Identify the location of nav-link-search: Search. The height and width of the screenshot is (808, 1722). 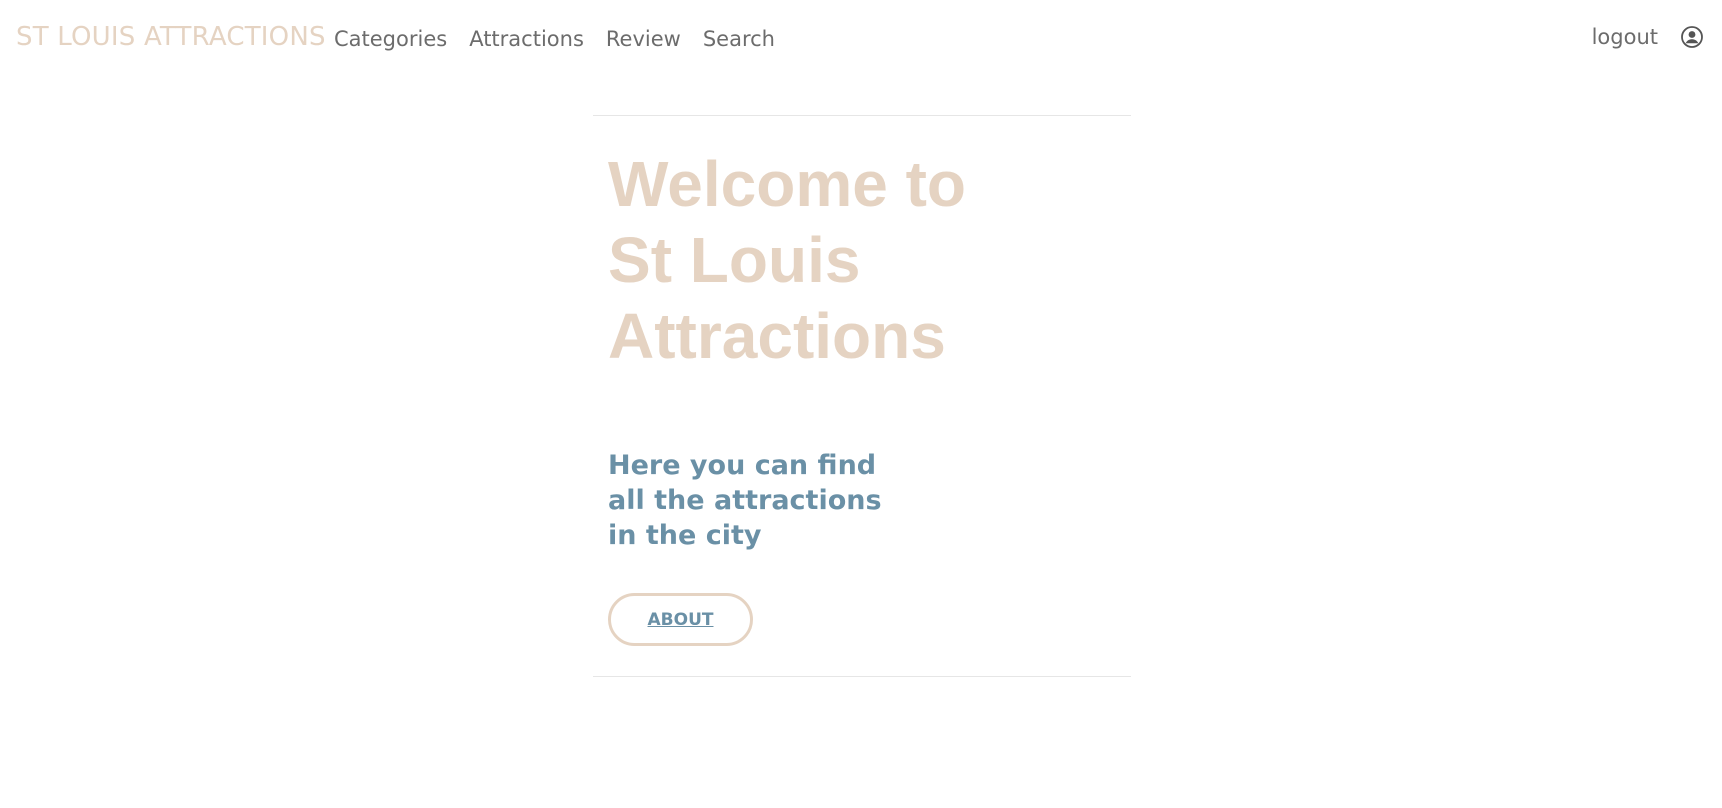
(739, 39).